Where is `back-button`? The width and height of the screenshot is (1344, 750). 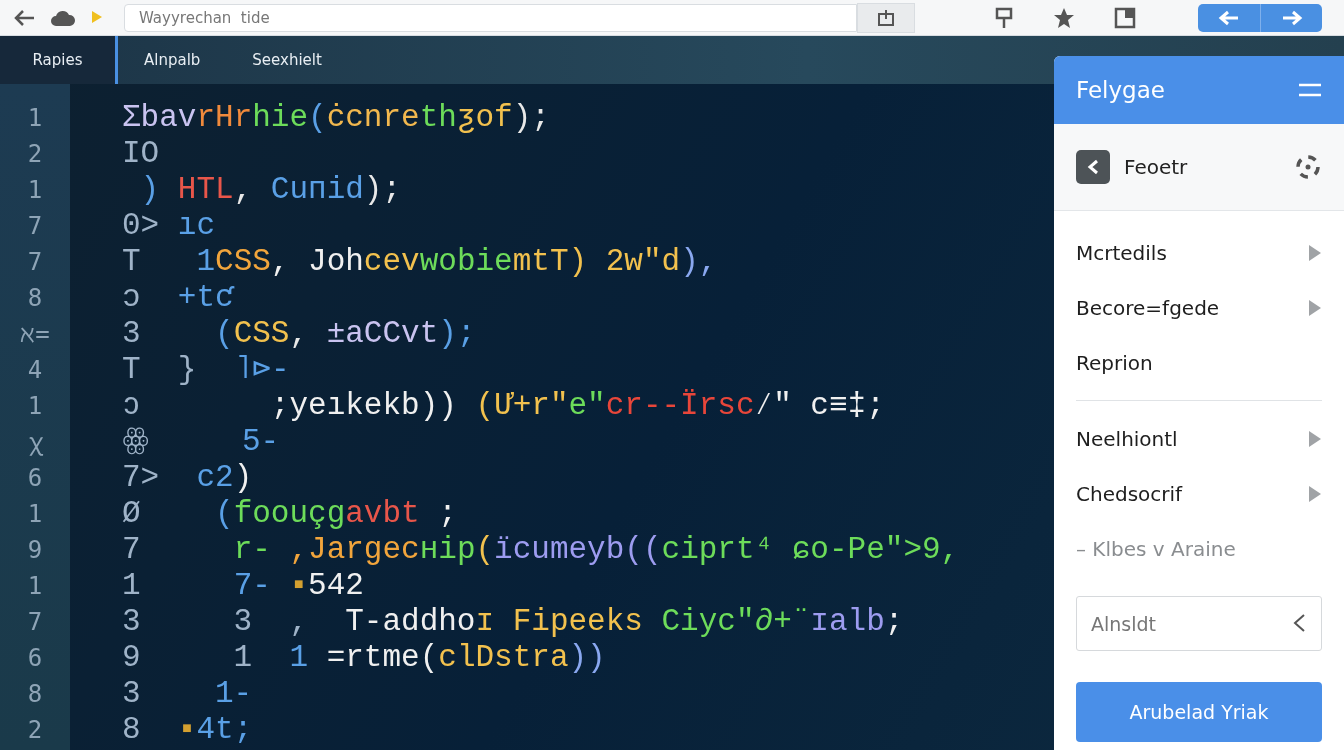
back-button is located at coordinates (1093, 167).